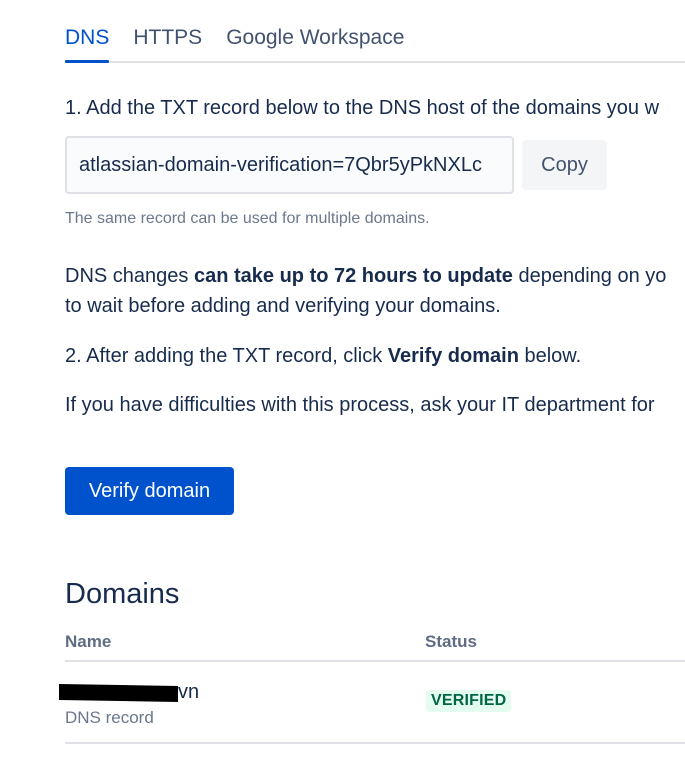 This screenshot has height=771, width=685. What do you see at coordinates (353, 276) in the screenshot?
I see `dns-note-emphasis: can take up to 72 hours to update` at bounding box center [353, 276].